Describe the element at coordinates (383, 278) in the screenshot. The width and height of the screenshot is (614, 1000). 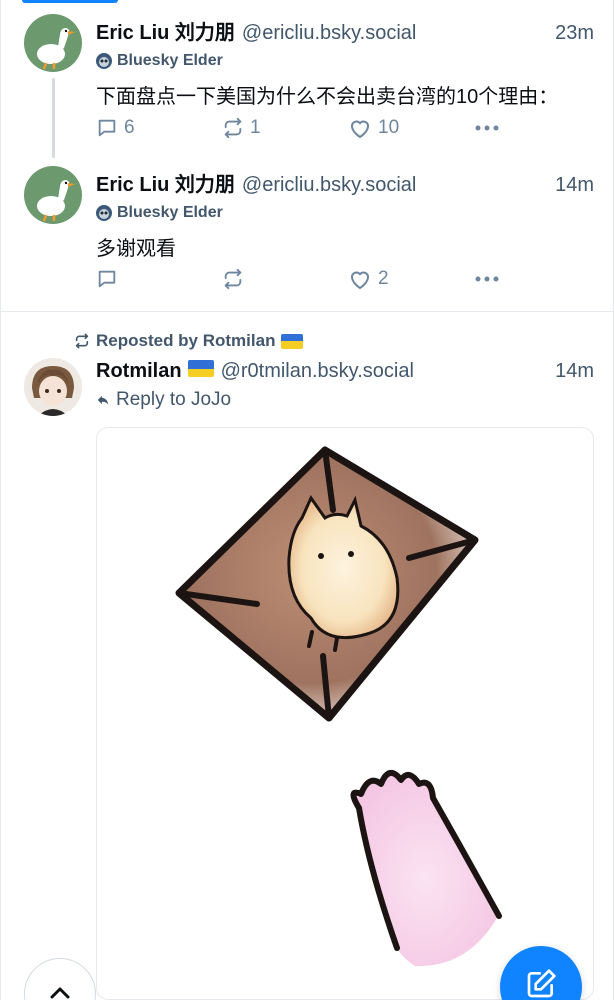
I see `like-count: 2` at that location.